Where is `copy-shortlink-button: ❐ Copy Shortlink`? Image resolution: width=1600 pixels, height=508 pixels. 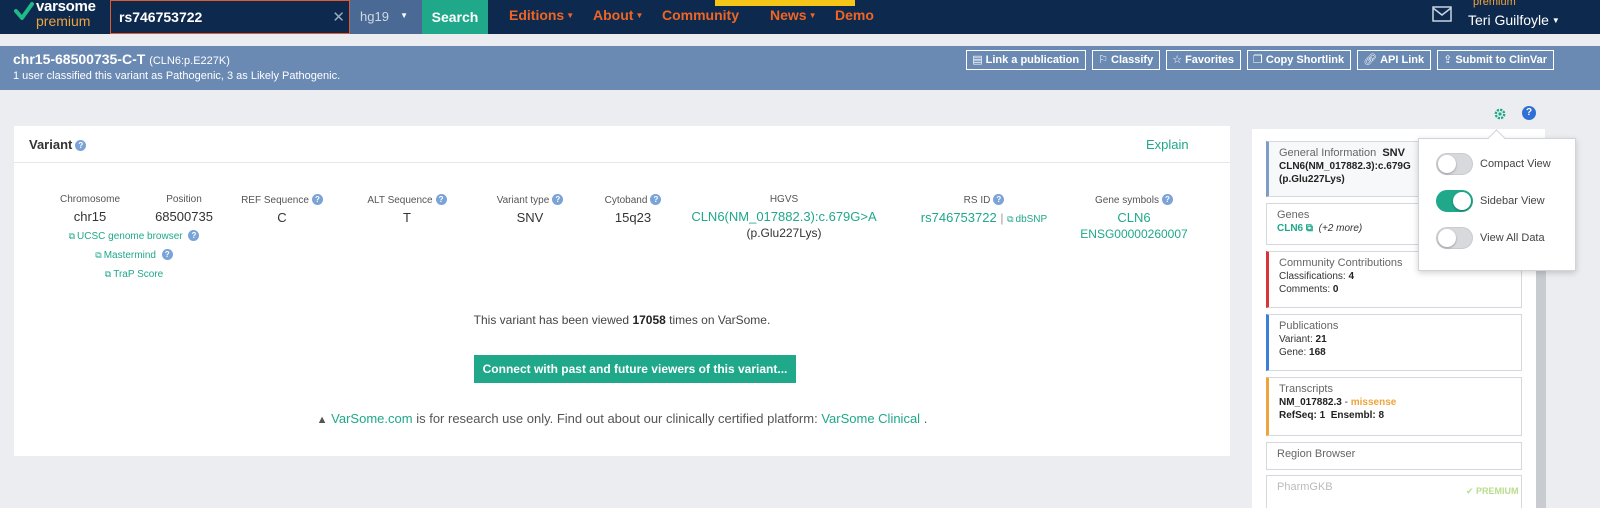
copy-shortlink-button: ❐ Copy Shortlink is located at coordinates (1299, 60).